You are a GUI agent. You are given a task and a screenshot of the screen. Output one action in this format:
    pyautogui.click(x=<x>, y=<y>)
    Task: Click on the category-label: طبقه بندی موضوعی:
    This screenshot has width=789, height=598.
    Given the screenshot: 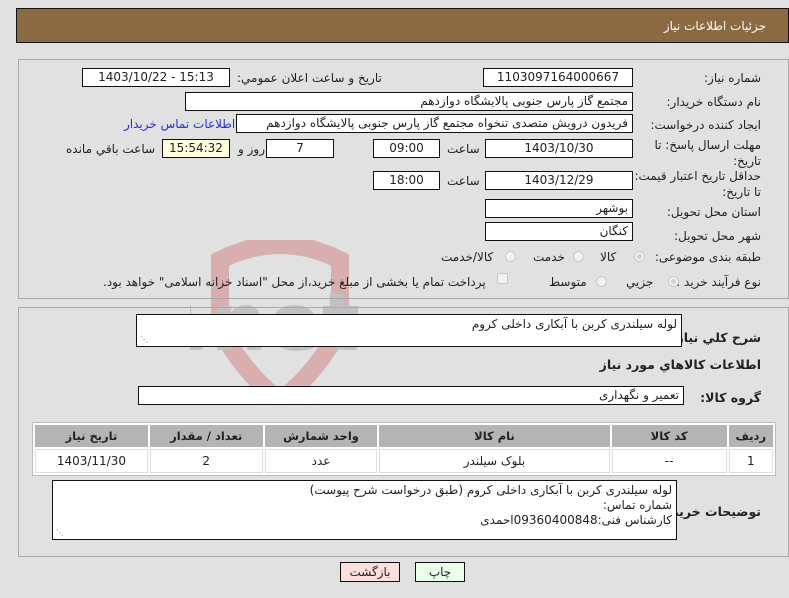 What is the action you would take?
    pyautogui.click(x=707, y=257)
    